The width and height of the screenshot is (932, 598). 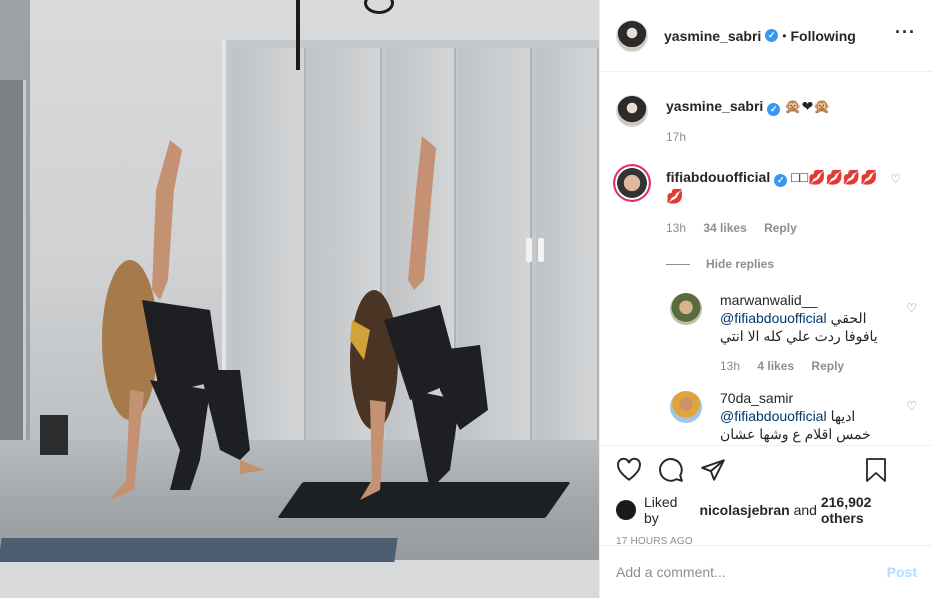 What do you see at coordinates (632, 183) in the screenshot?
I see `commenter-avatar` at bounding box center [632, 183].